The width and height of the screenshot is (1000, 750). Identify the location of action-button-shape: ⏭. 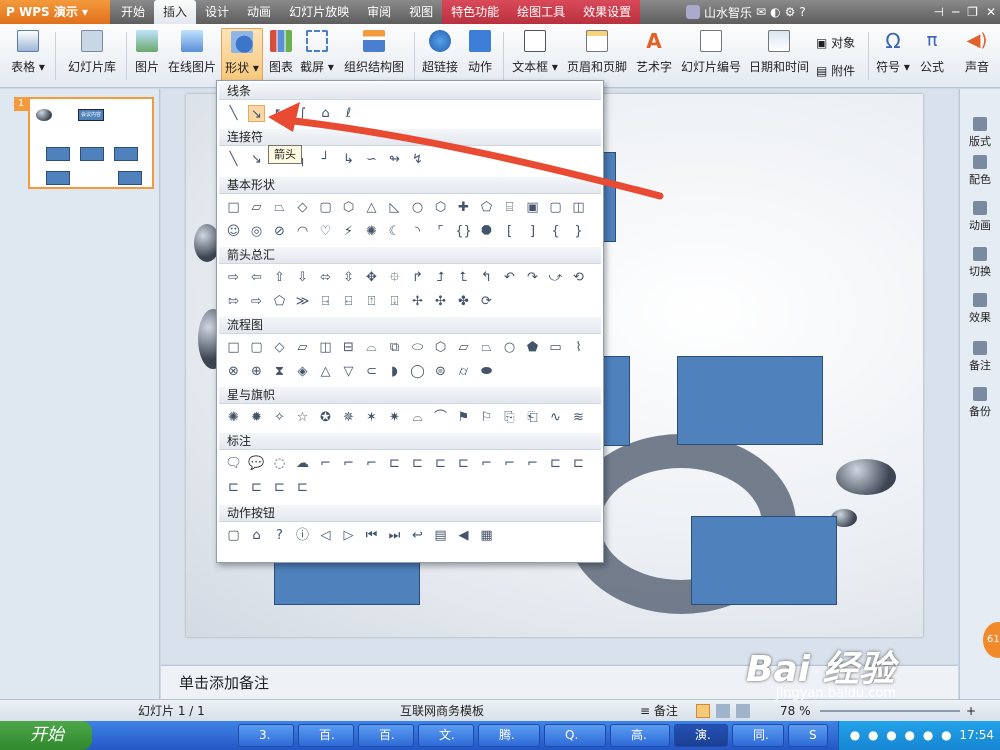
(394, 535).